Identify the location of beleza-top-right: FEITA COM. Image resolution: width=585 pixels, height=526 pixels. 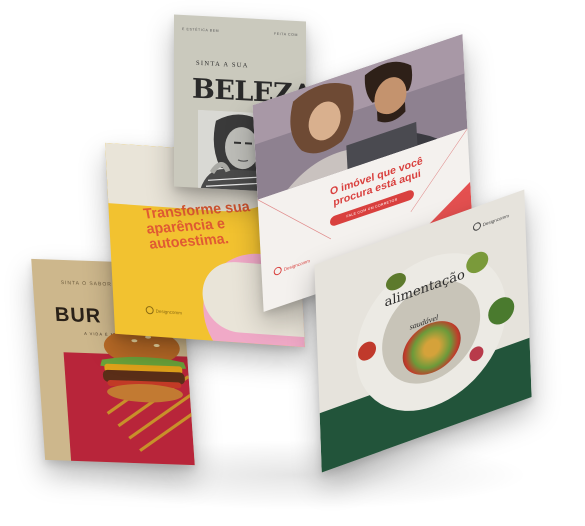
(285, 34).